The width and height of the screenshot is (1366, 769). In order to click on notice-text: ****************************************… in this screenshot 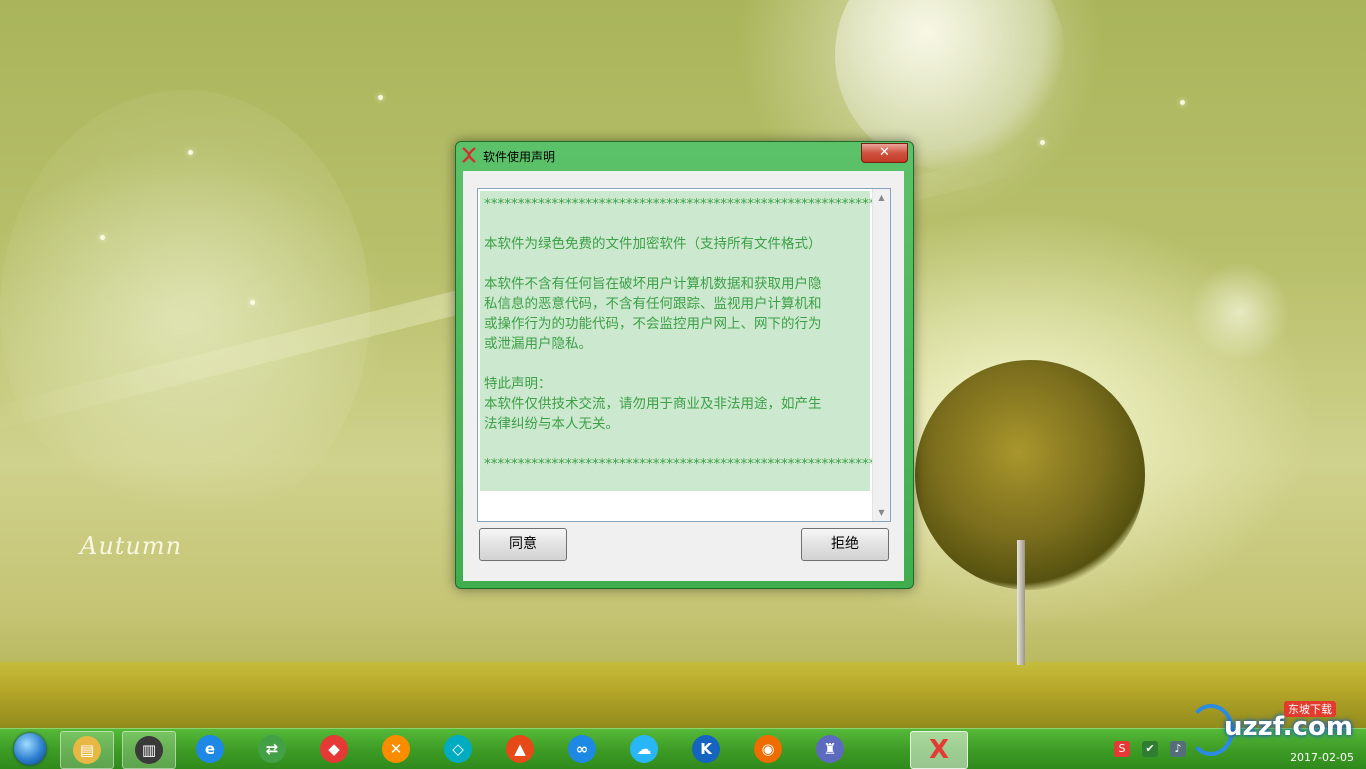, I will do `click(683, 334)`.